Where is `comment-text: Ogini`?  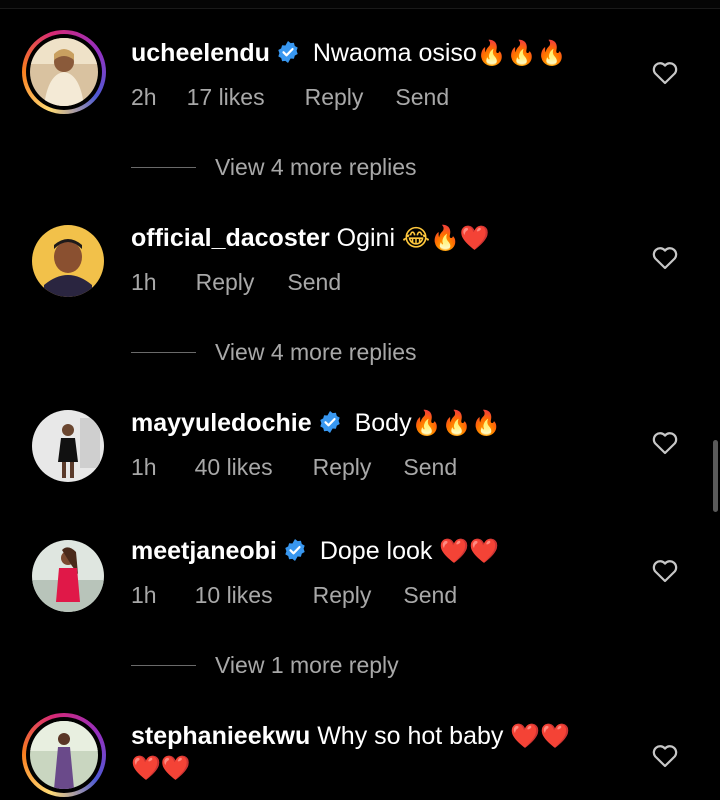
comment-text: Ogini is located at coordinates (366, 238).